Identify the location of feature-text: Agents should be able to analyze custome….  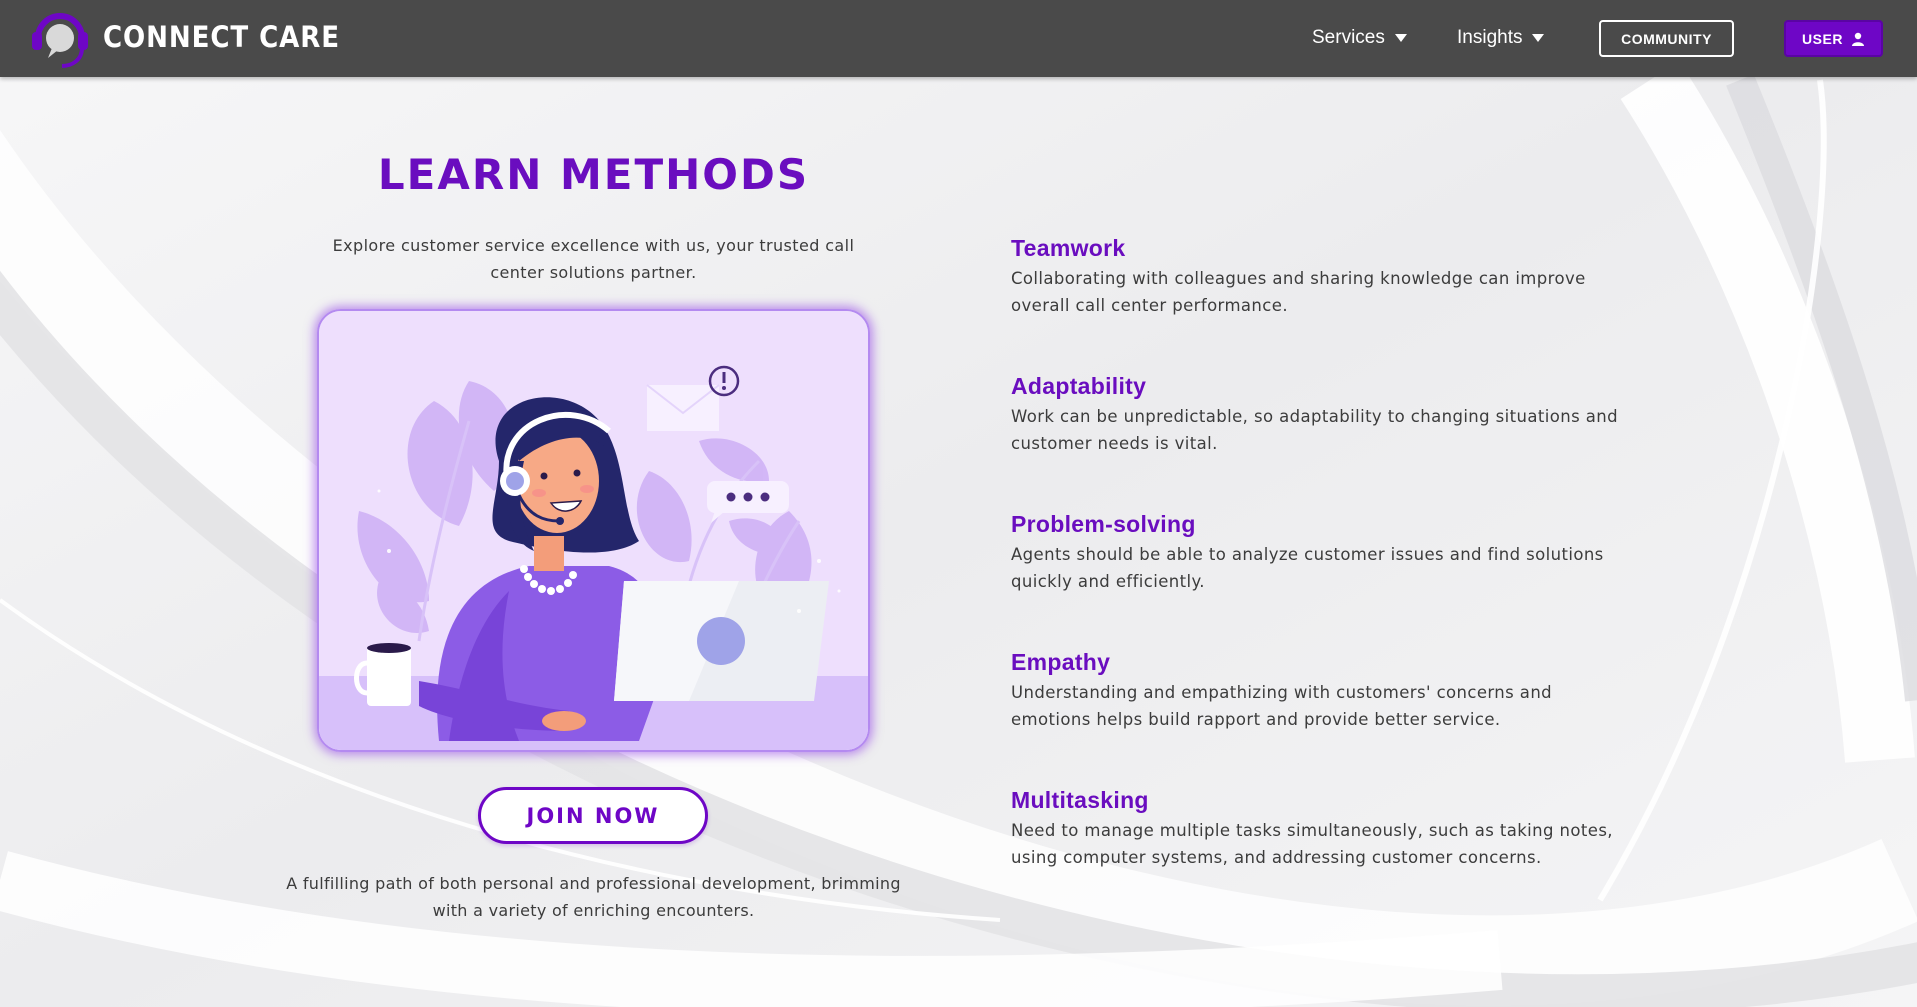
(1307, 568).